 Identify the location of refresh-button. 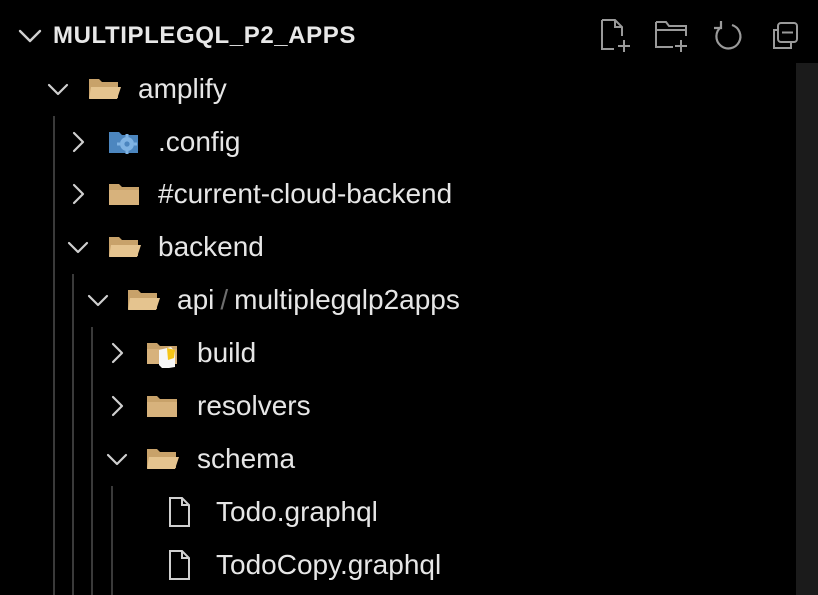
(728, 36).